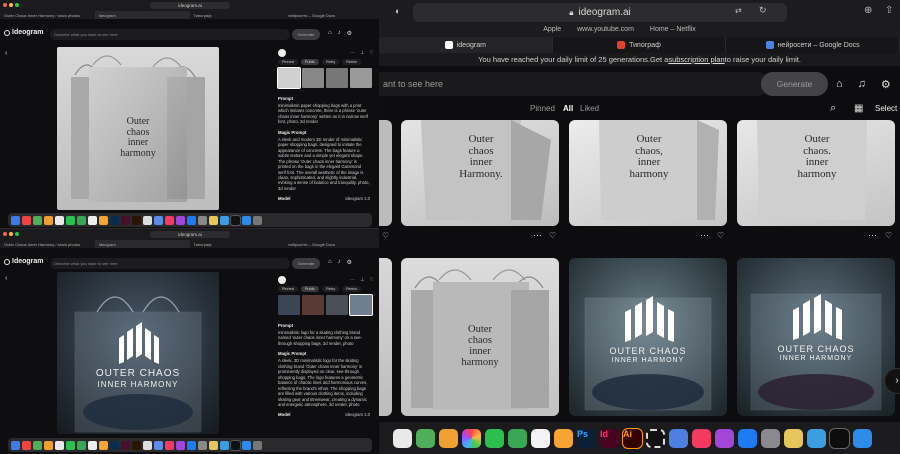  What do you see at coordinates (142, 15) in the screenshot?
I see `left-top-tab-1: Ideogram` at bounding box center [142, 15].